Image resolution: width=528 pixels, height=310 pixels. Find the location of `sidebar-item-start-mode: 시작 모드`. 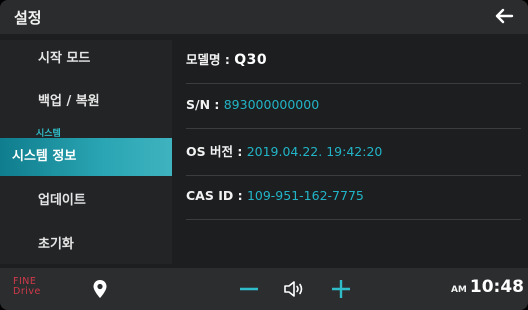

sidebar-item-start-mode: 시작 모드 is located at coordinates (86, 59).